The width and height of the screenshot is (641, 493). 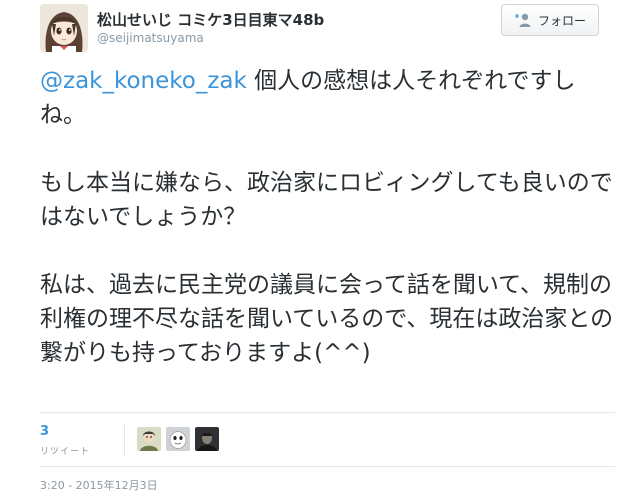 I want to click on tweet-paragraph-1: @zak_koneko_zak 個人の感想は人それぞれですしね。, so click(x=327, y=98).